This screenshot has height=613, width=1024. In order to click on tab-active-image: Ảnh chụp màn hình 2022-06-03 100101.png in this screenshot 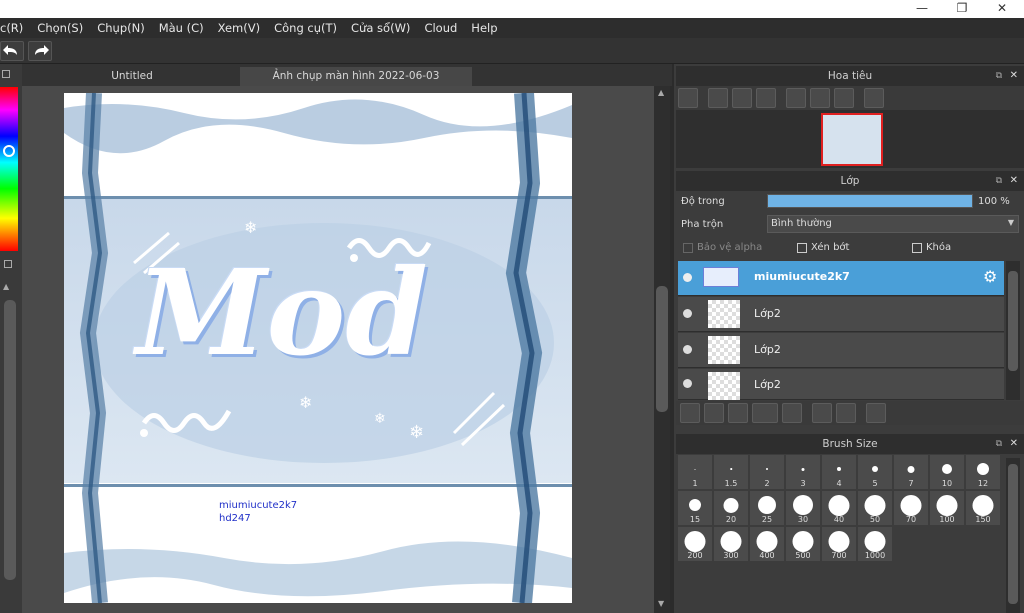, I will do `click(356, 84)`.